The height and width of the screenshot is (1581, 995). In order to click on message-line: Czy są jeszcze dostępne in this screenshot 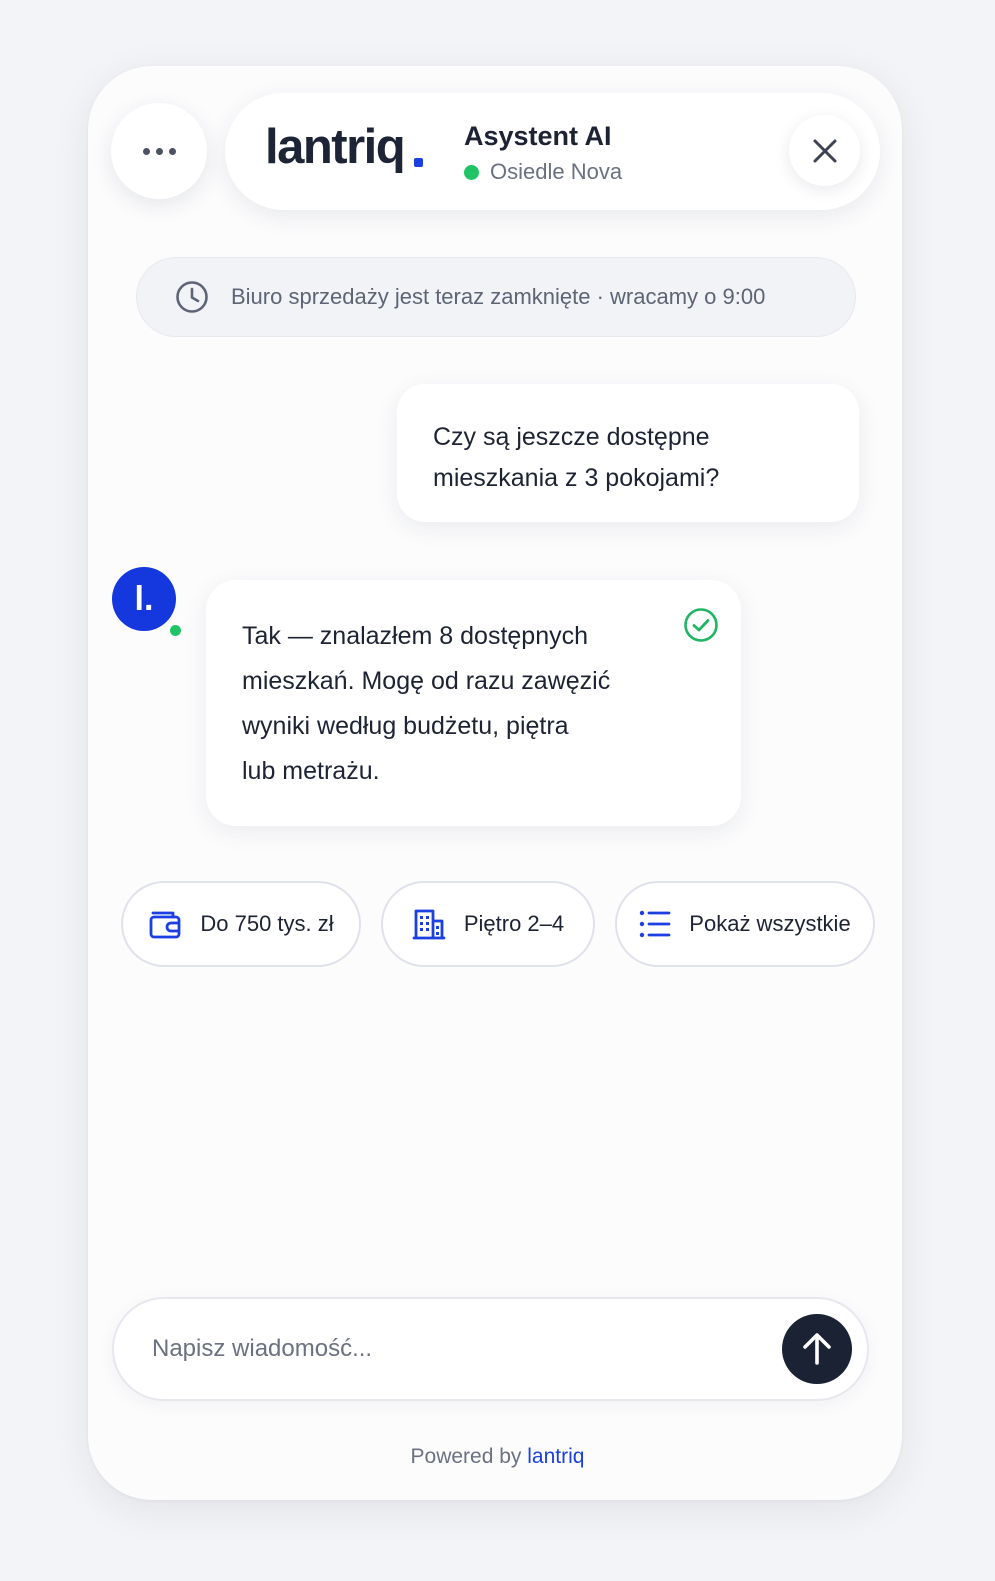, I will do `click(571, 437)`.